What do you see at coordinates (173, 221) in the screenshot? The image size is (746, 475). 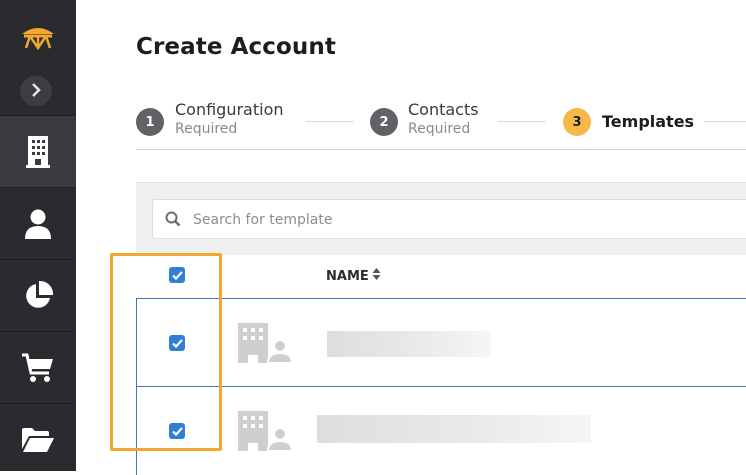 I see `search-icon` at bounding box center [173, 221].